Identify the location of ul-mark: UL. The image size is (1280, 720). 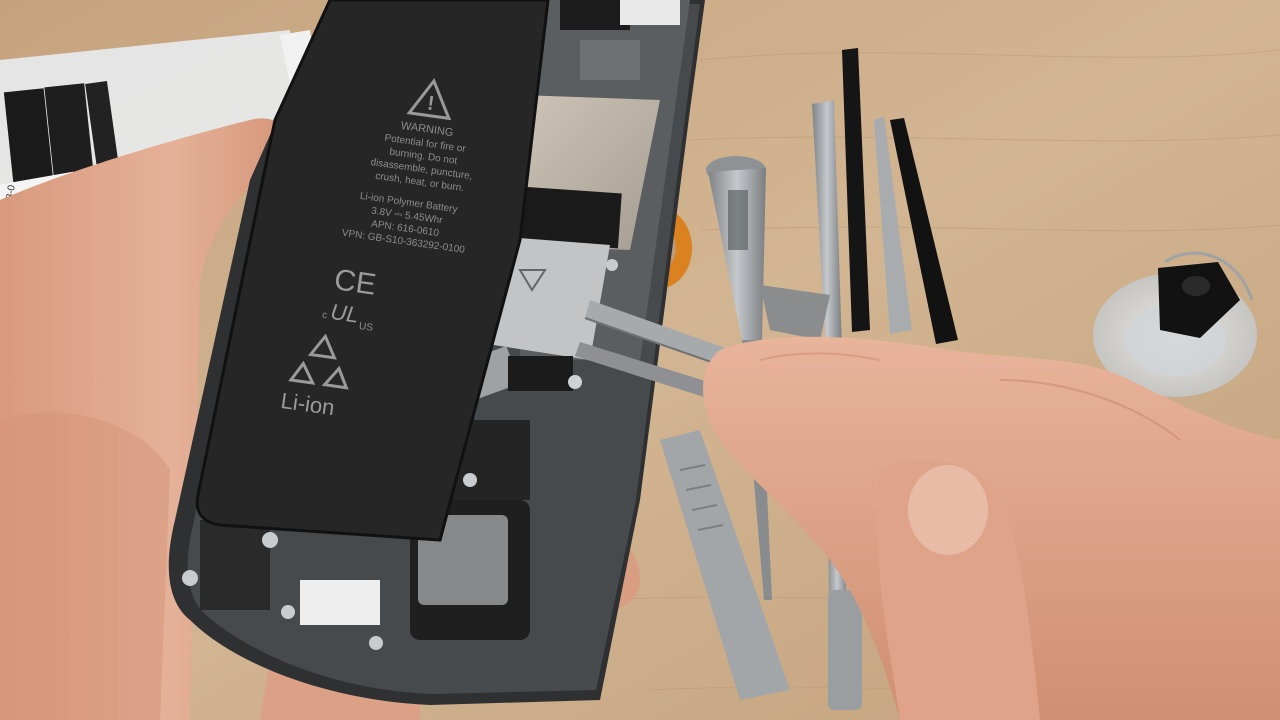
(344, 313).